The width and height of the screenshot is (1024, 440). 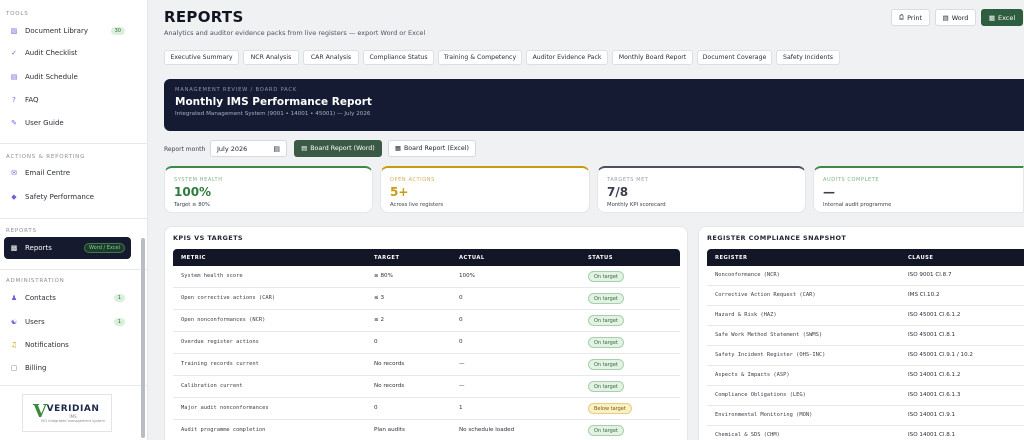 I want to click on kpi-card-targets-met: TARGETS MET 7/8 Monthly KPI scorecard, so click(x=701, y=189).